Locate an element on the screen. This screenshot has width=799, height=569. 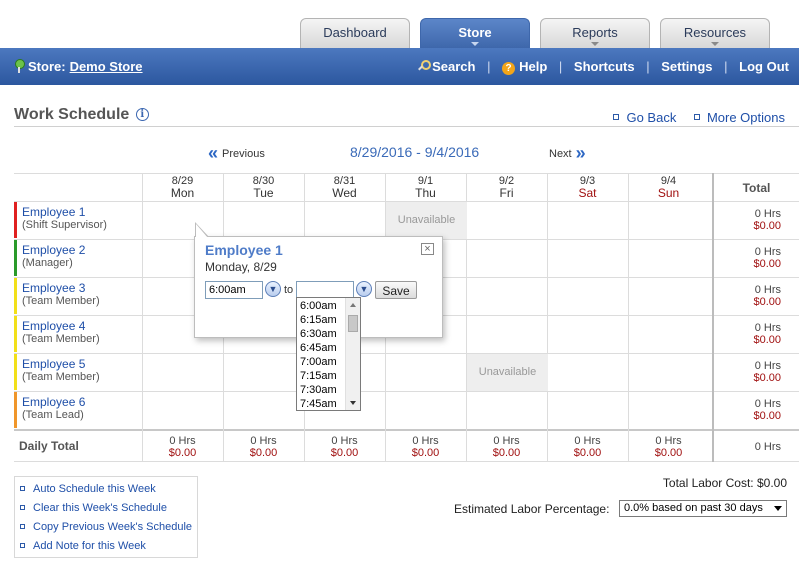
employee-row: Employee 5 (Team Member) is located at coordinates (78, 372).